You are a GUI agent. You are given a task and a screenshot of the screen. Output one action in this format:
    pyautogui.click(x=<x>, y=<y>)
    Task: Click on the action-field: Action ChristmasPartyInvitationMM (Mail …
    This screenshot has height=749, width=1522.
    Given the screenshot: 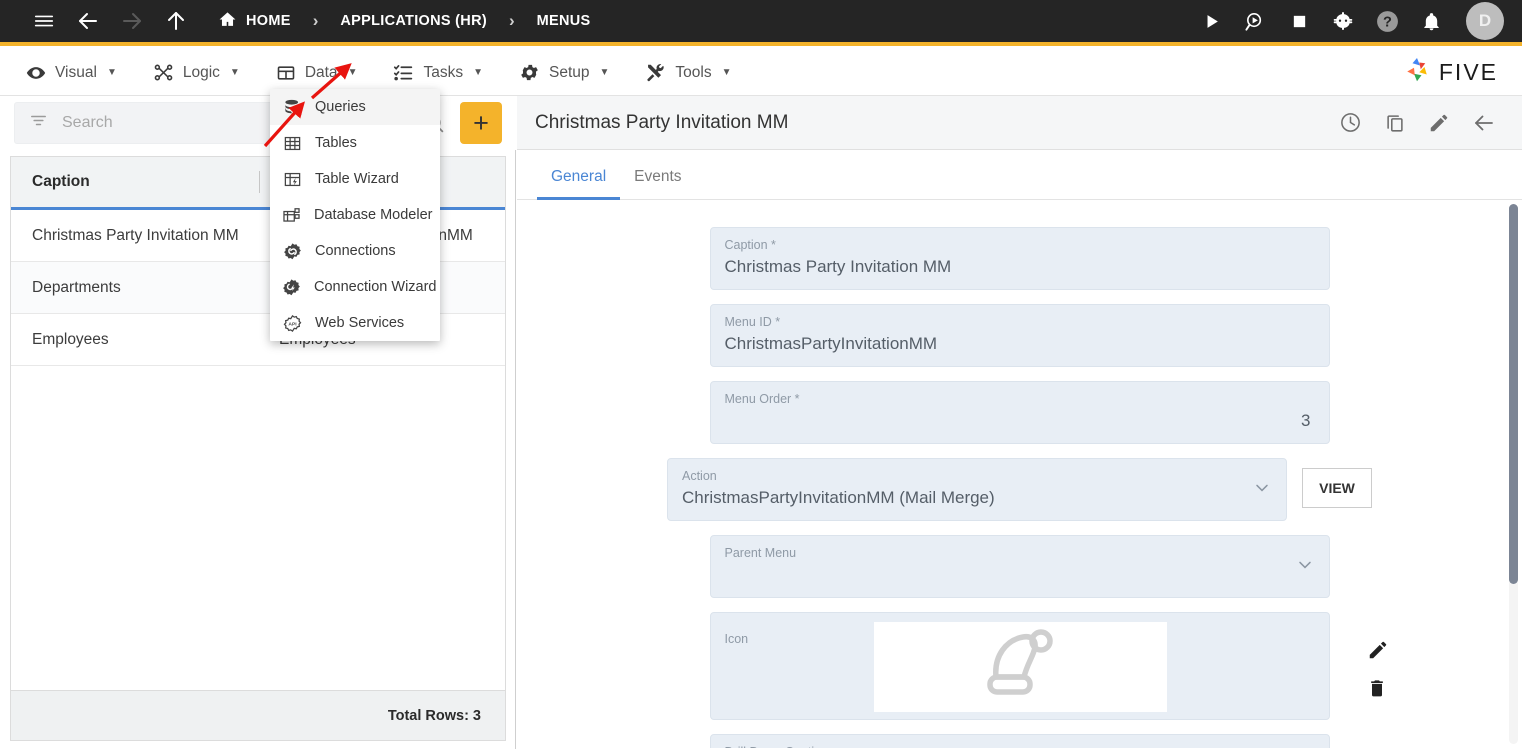 What is the action you would take?
    pyautogui.click(x=977, y=489)
    